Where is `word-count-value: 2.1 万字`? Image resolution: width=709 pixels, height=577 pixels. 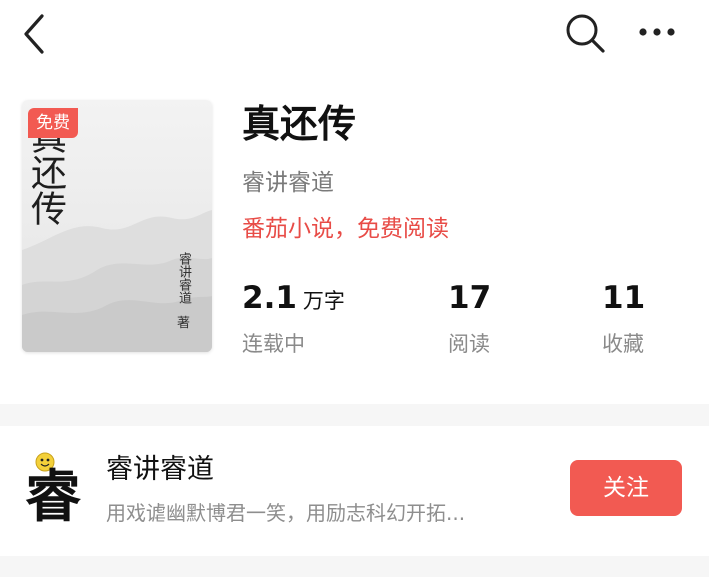
word-count-value: 2.1 万字 is located at coordinates (293, 299).